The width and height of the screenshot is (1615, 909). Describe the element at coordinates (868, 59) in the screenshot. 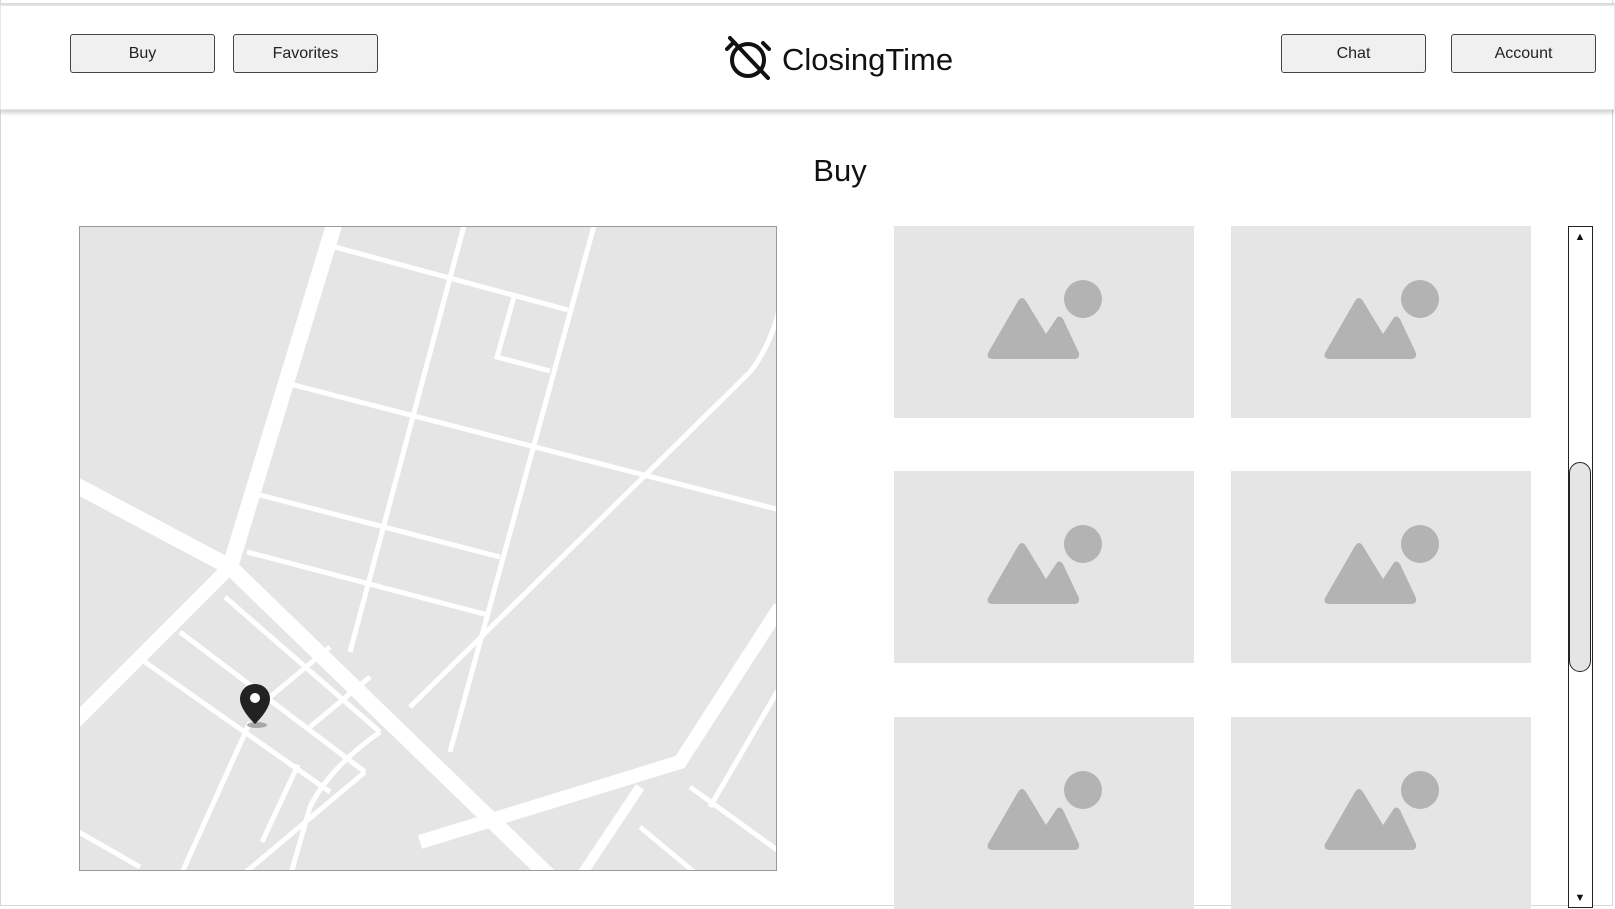

I see `brand-name: ClosingTime` at that location.